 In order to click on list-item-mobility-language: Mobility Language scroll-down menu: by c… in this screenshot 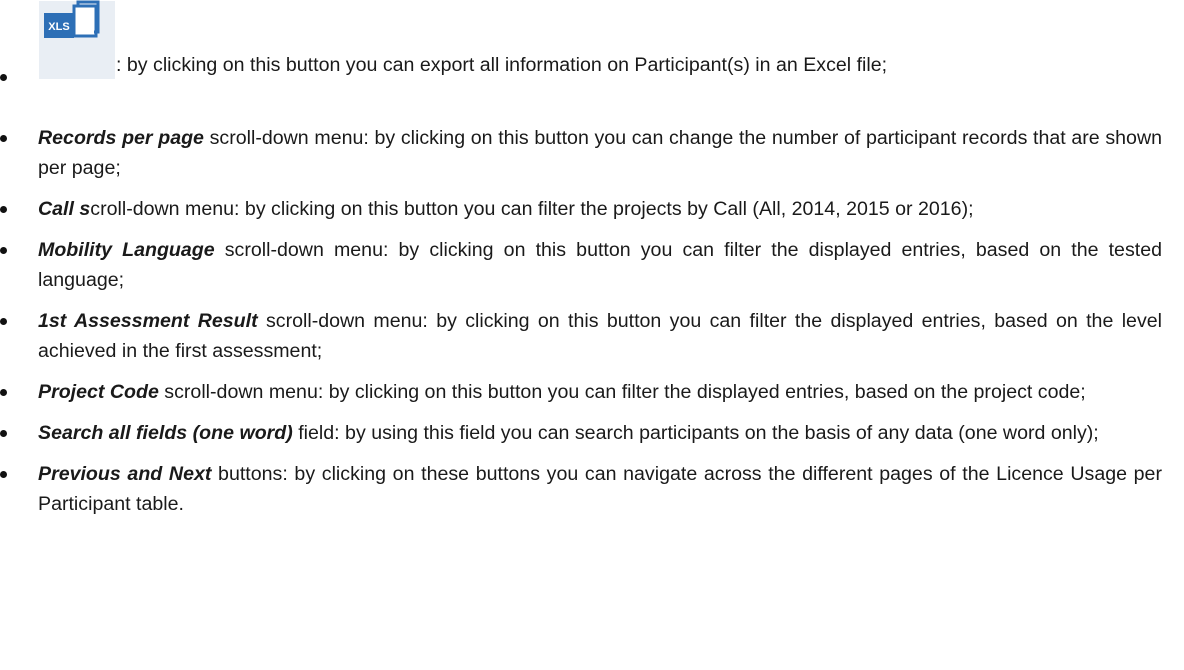, I will do `click(592, 265)`.